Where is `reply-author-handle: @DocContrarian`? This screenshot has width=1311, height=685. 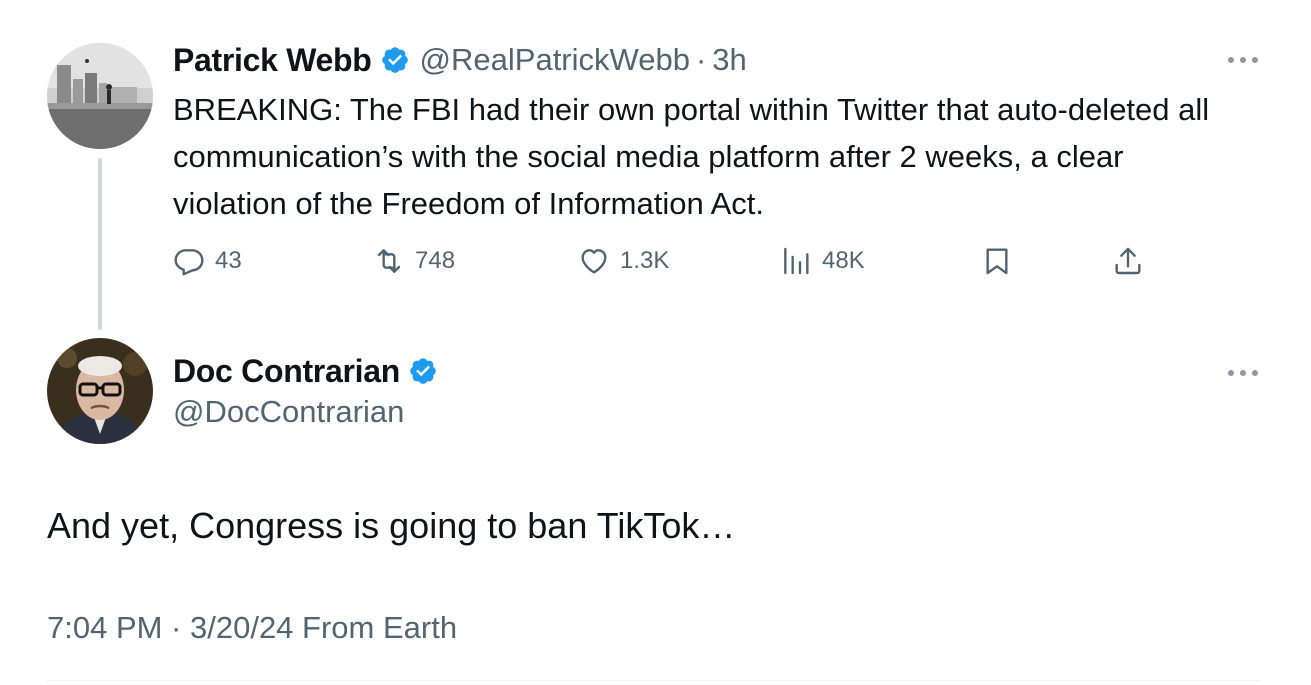
reply-author-handle: @DocContrarian is located at coordinates (288, 412).